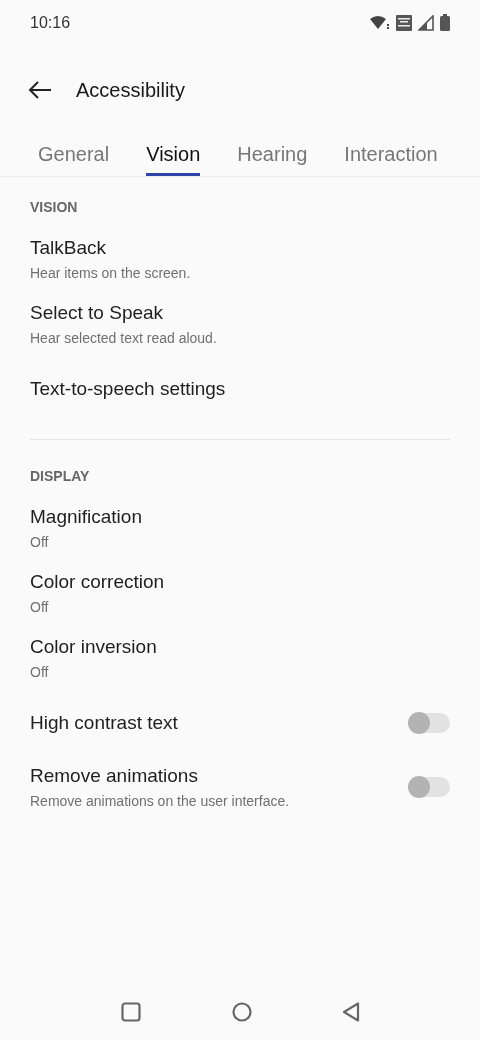  I want to click on setting-title: Magnification, so click(86, 517).